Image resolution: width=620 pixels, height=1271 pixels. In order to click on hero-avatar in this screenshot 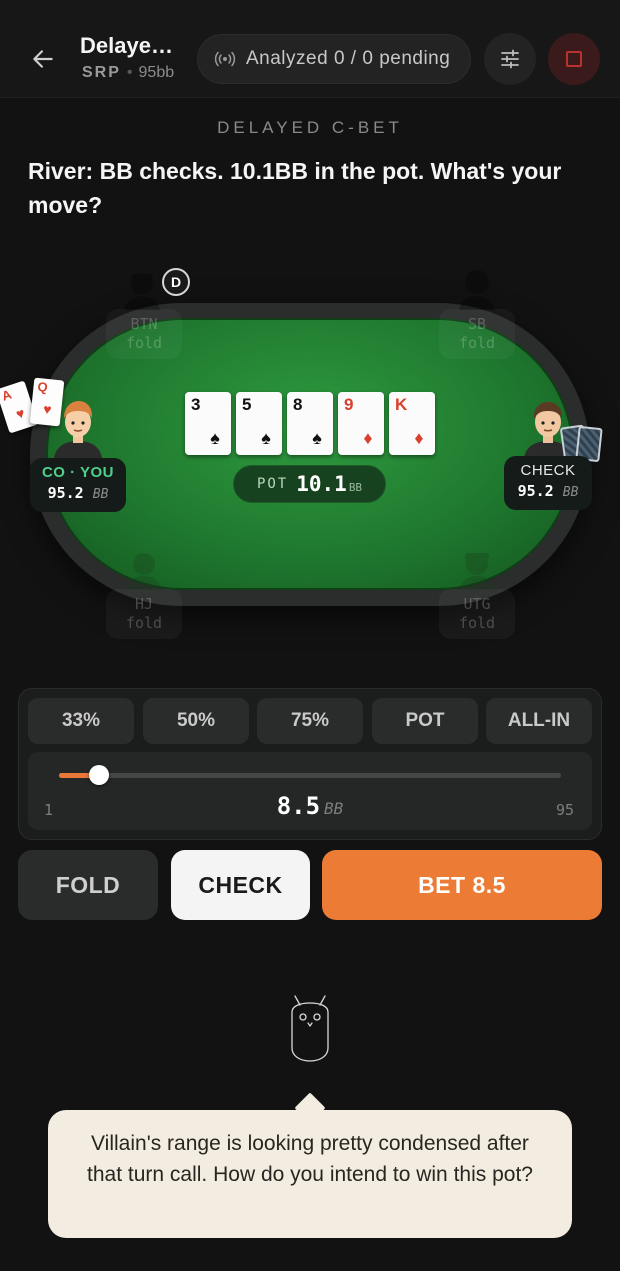, I will do `click(78, 429)`.